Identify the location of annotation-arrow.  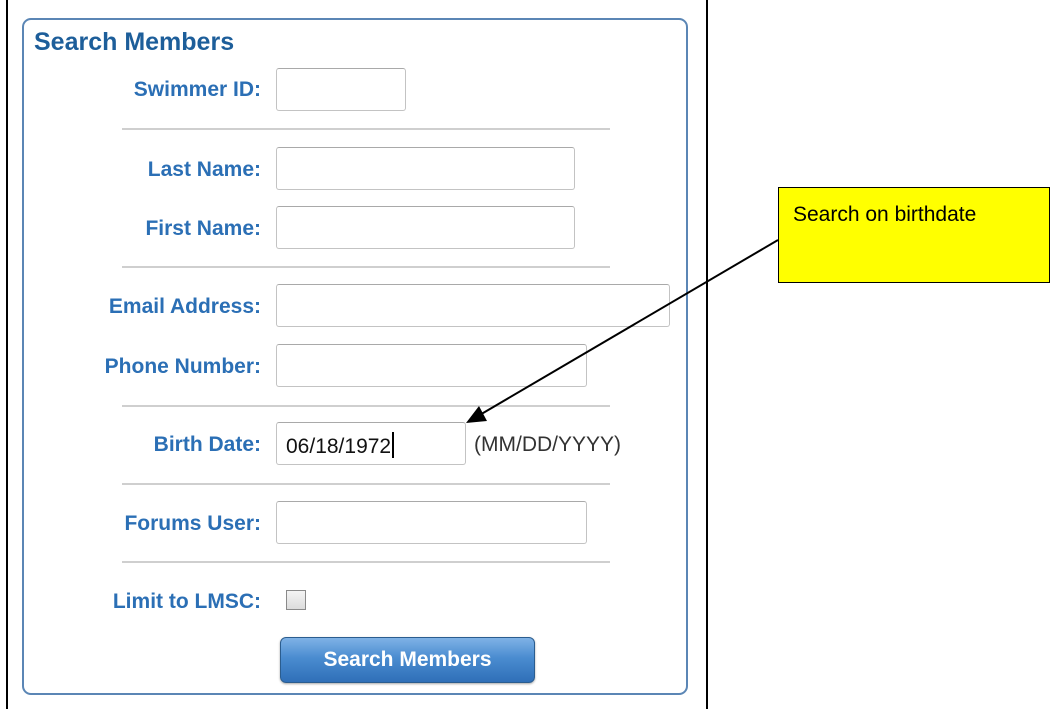
(622, 331).